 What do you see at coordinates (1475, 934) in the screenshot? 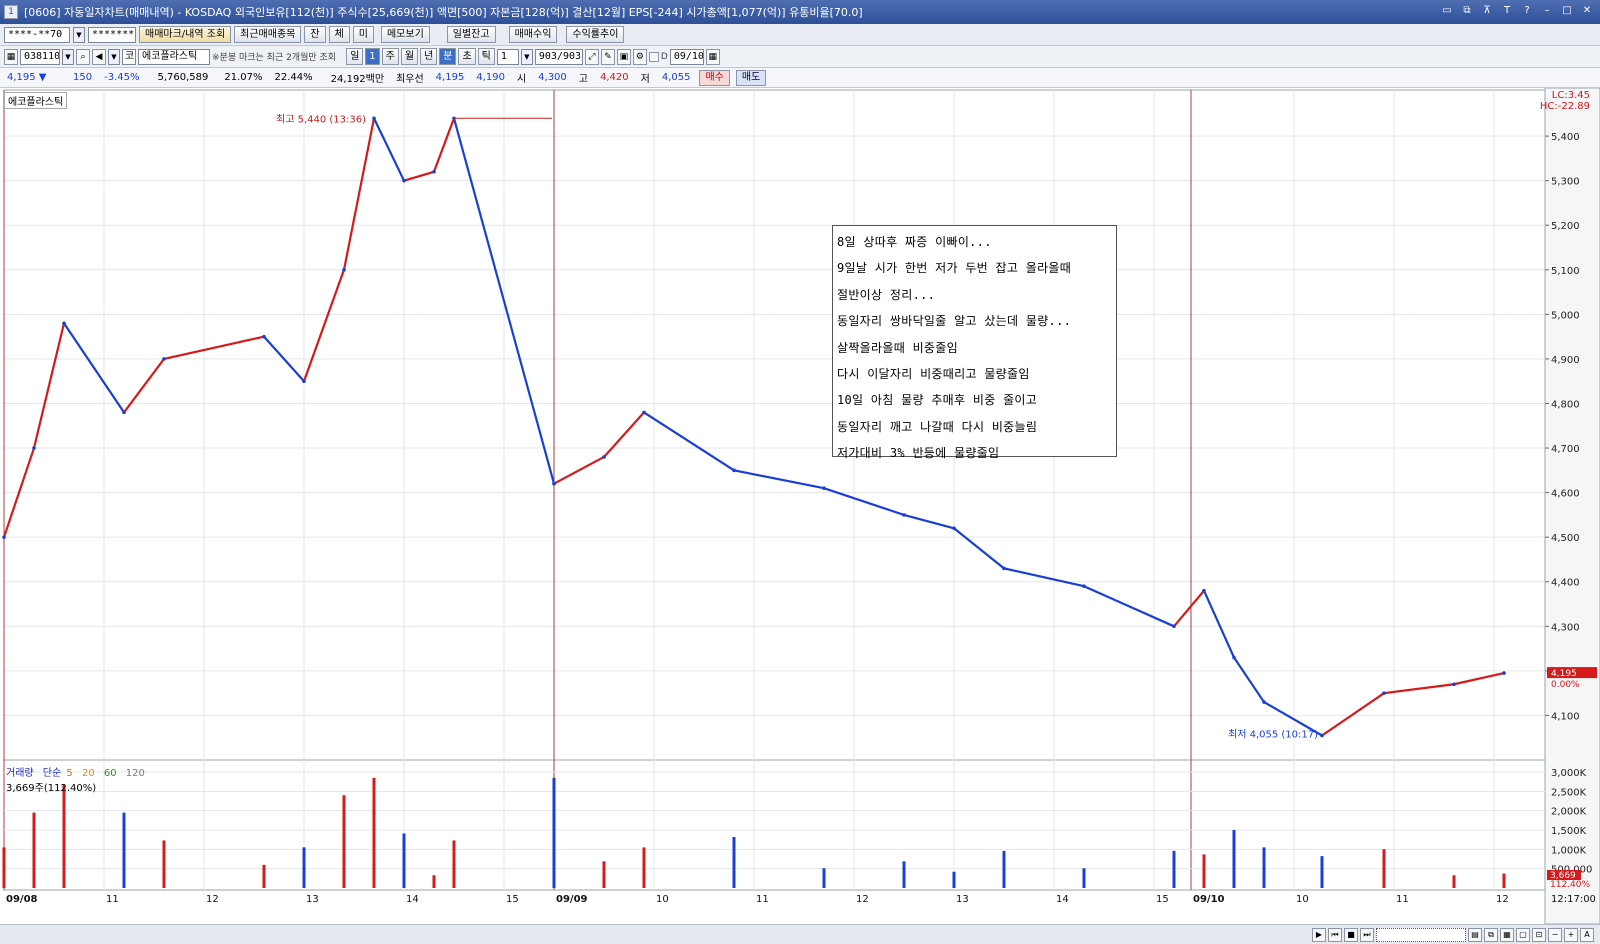
I see `layout-icon: ▤` at bounding box center [1475, 934].